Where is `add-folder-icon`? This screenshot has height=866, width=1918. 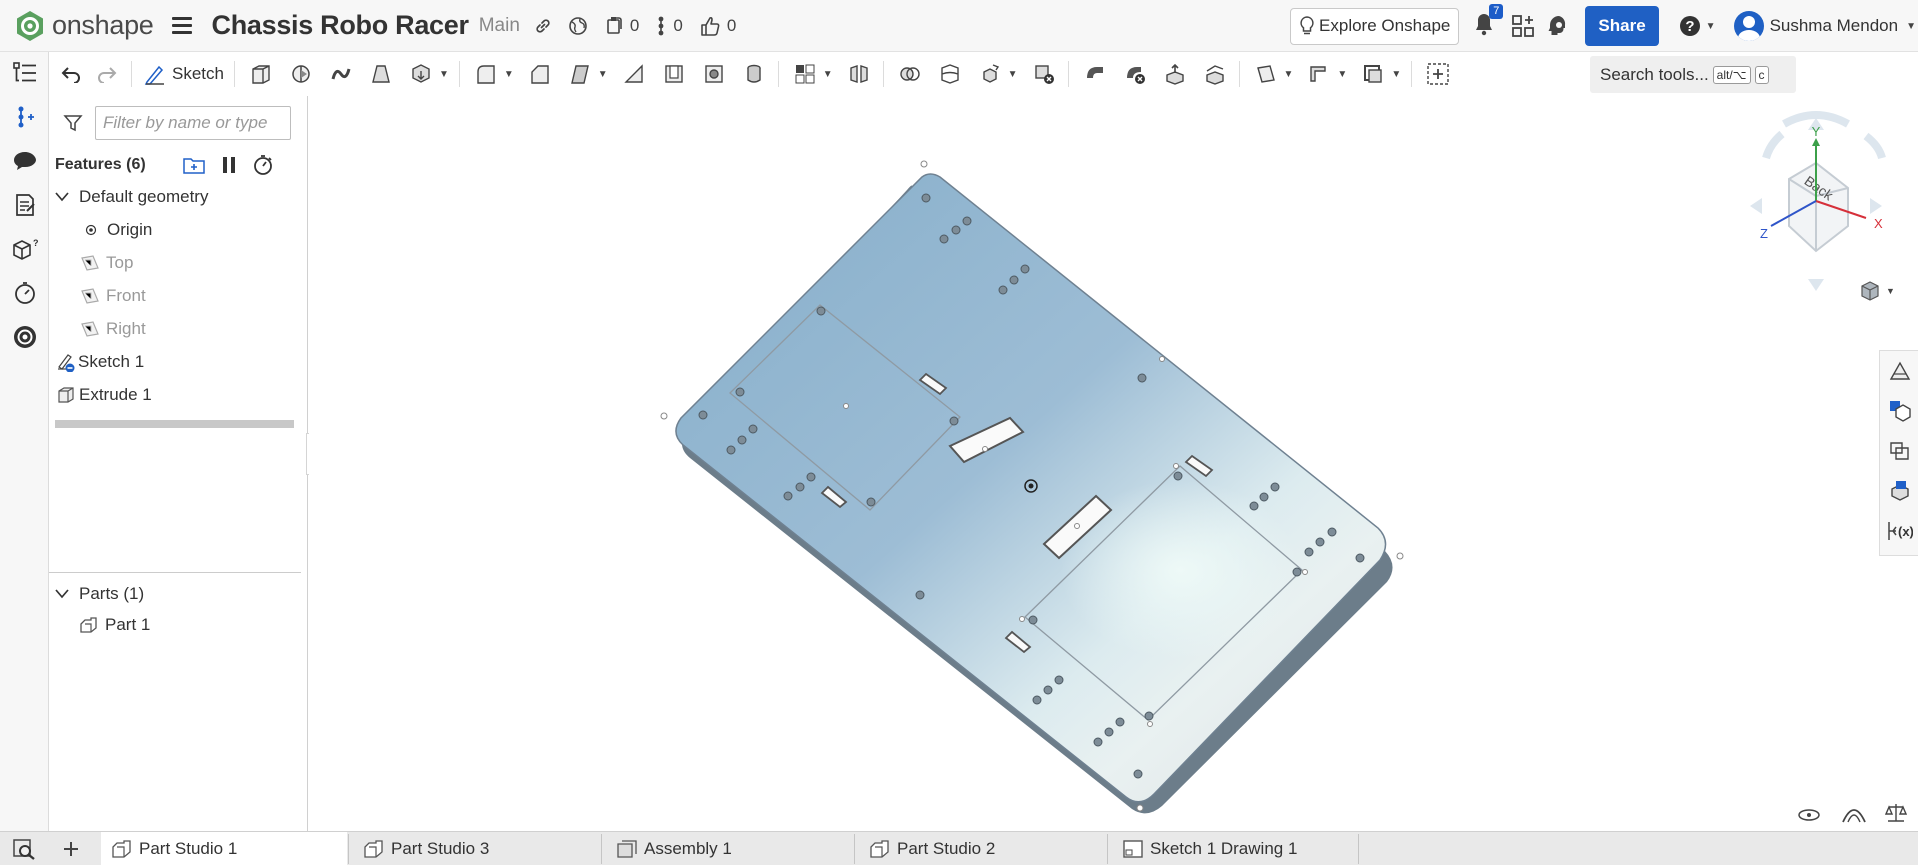 add-folder-icon is located at coordinates (194, 165).